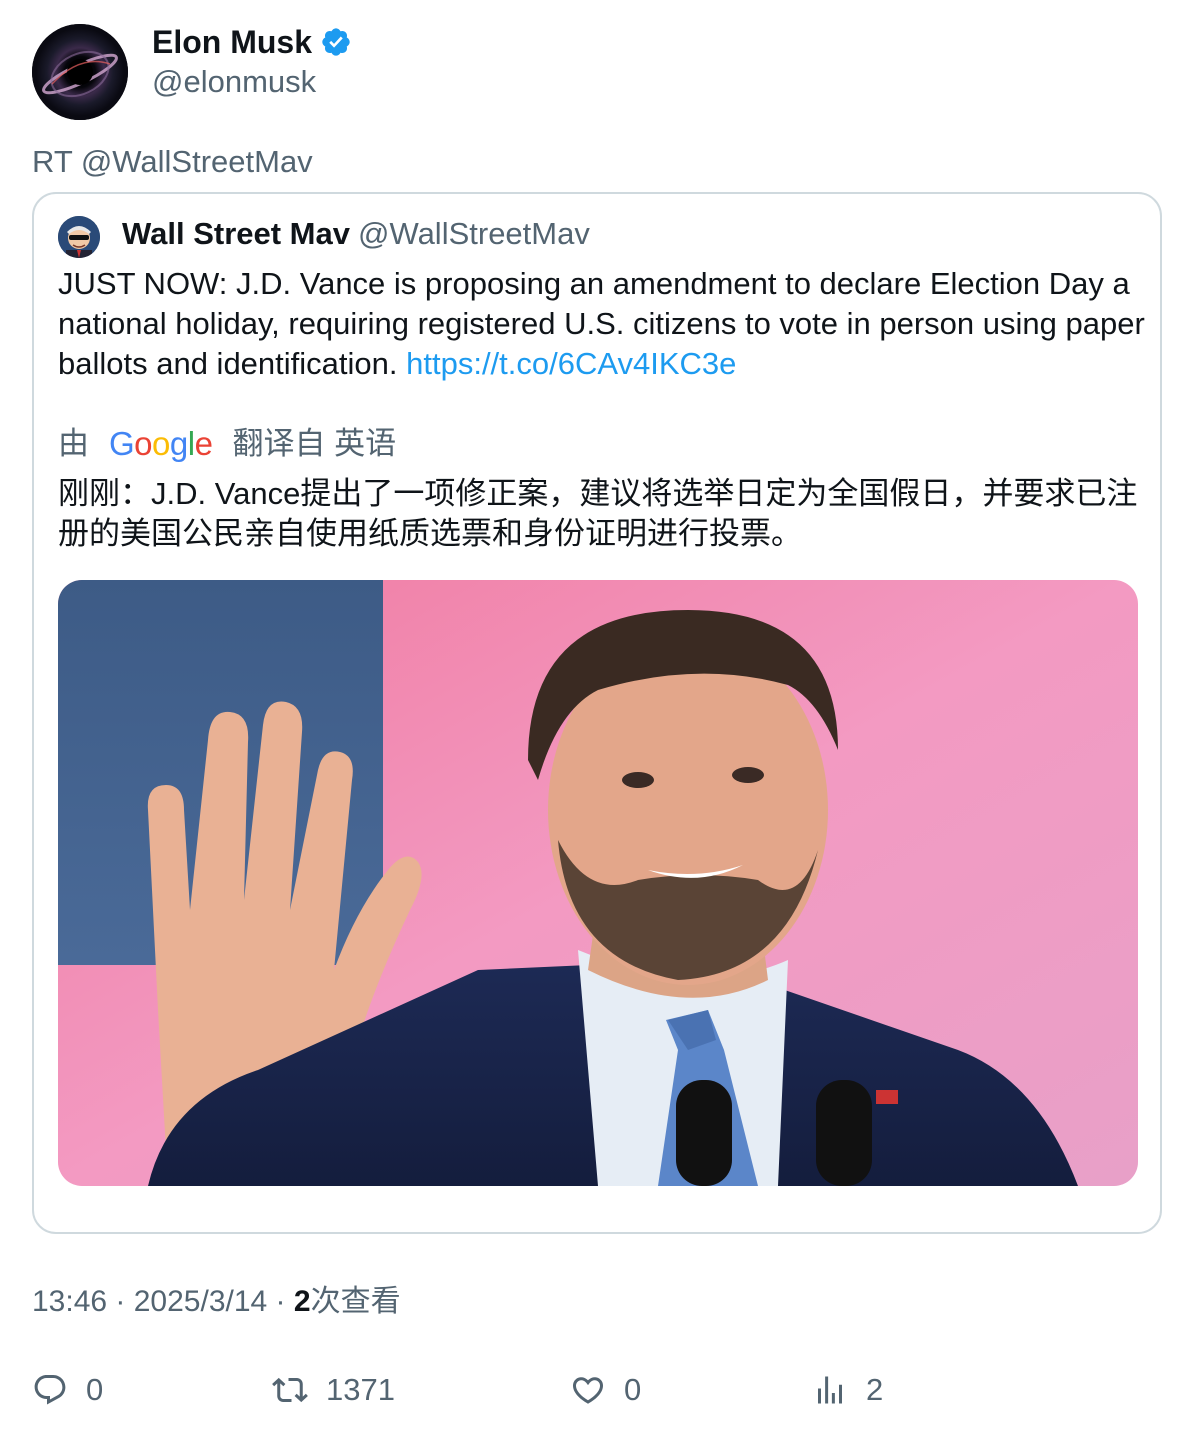 The image size is (1196, 1438). I want to click on retweet-icon, so click(290, 1390).